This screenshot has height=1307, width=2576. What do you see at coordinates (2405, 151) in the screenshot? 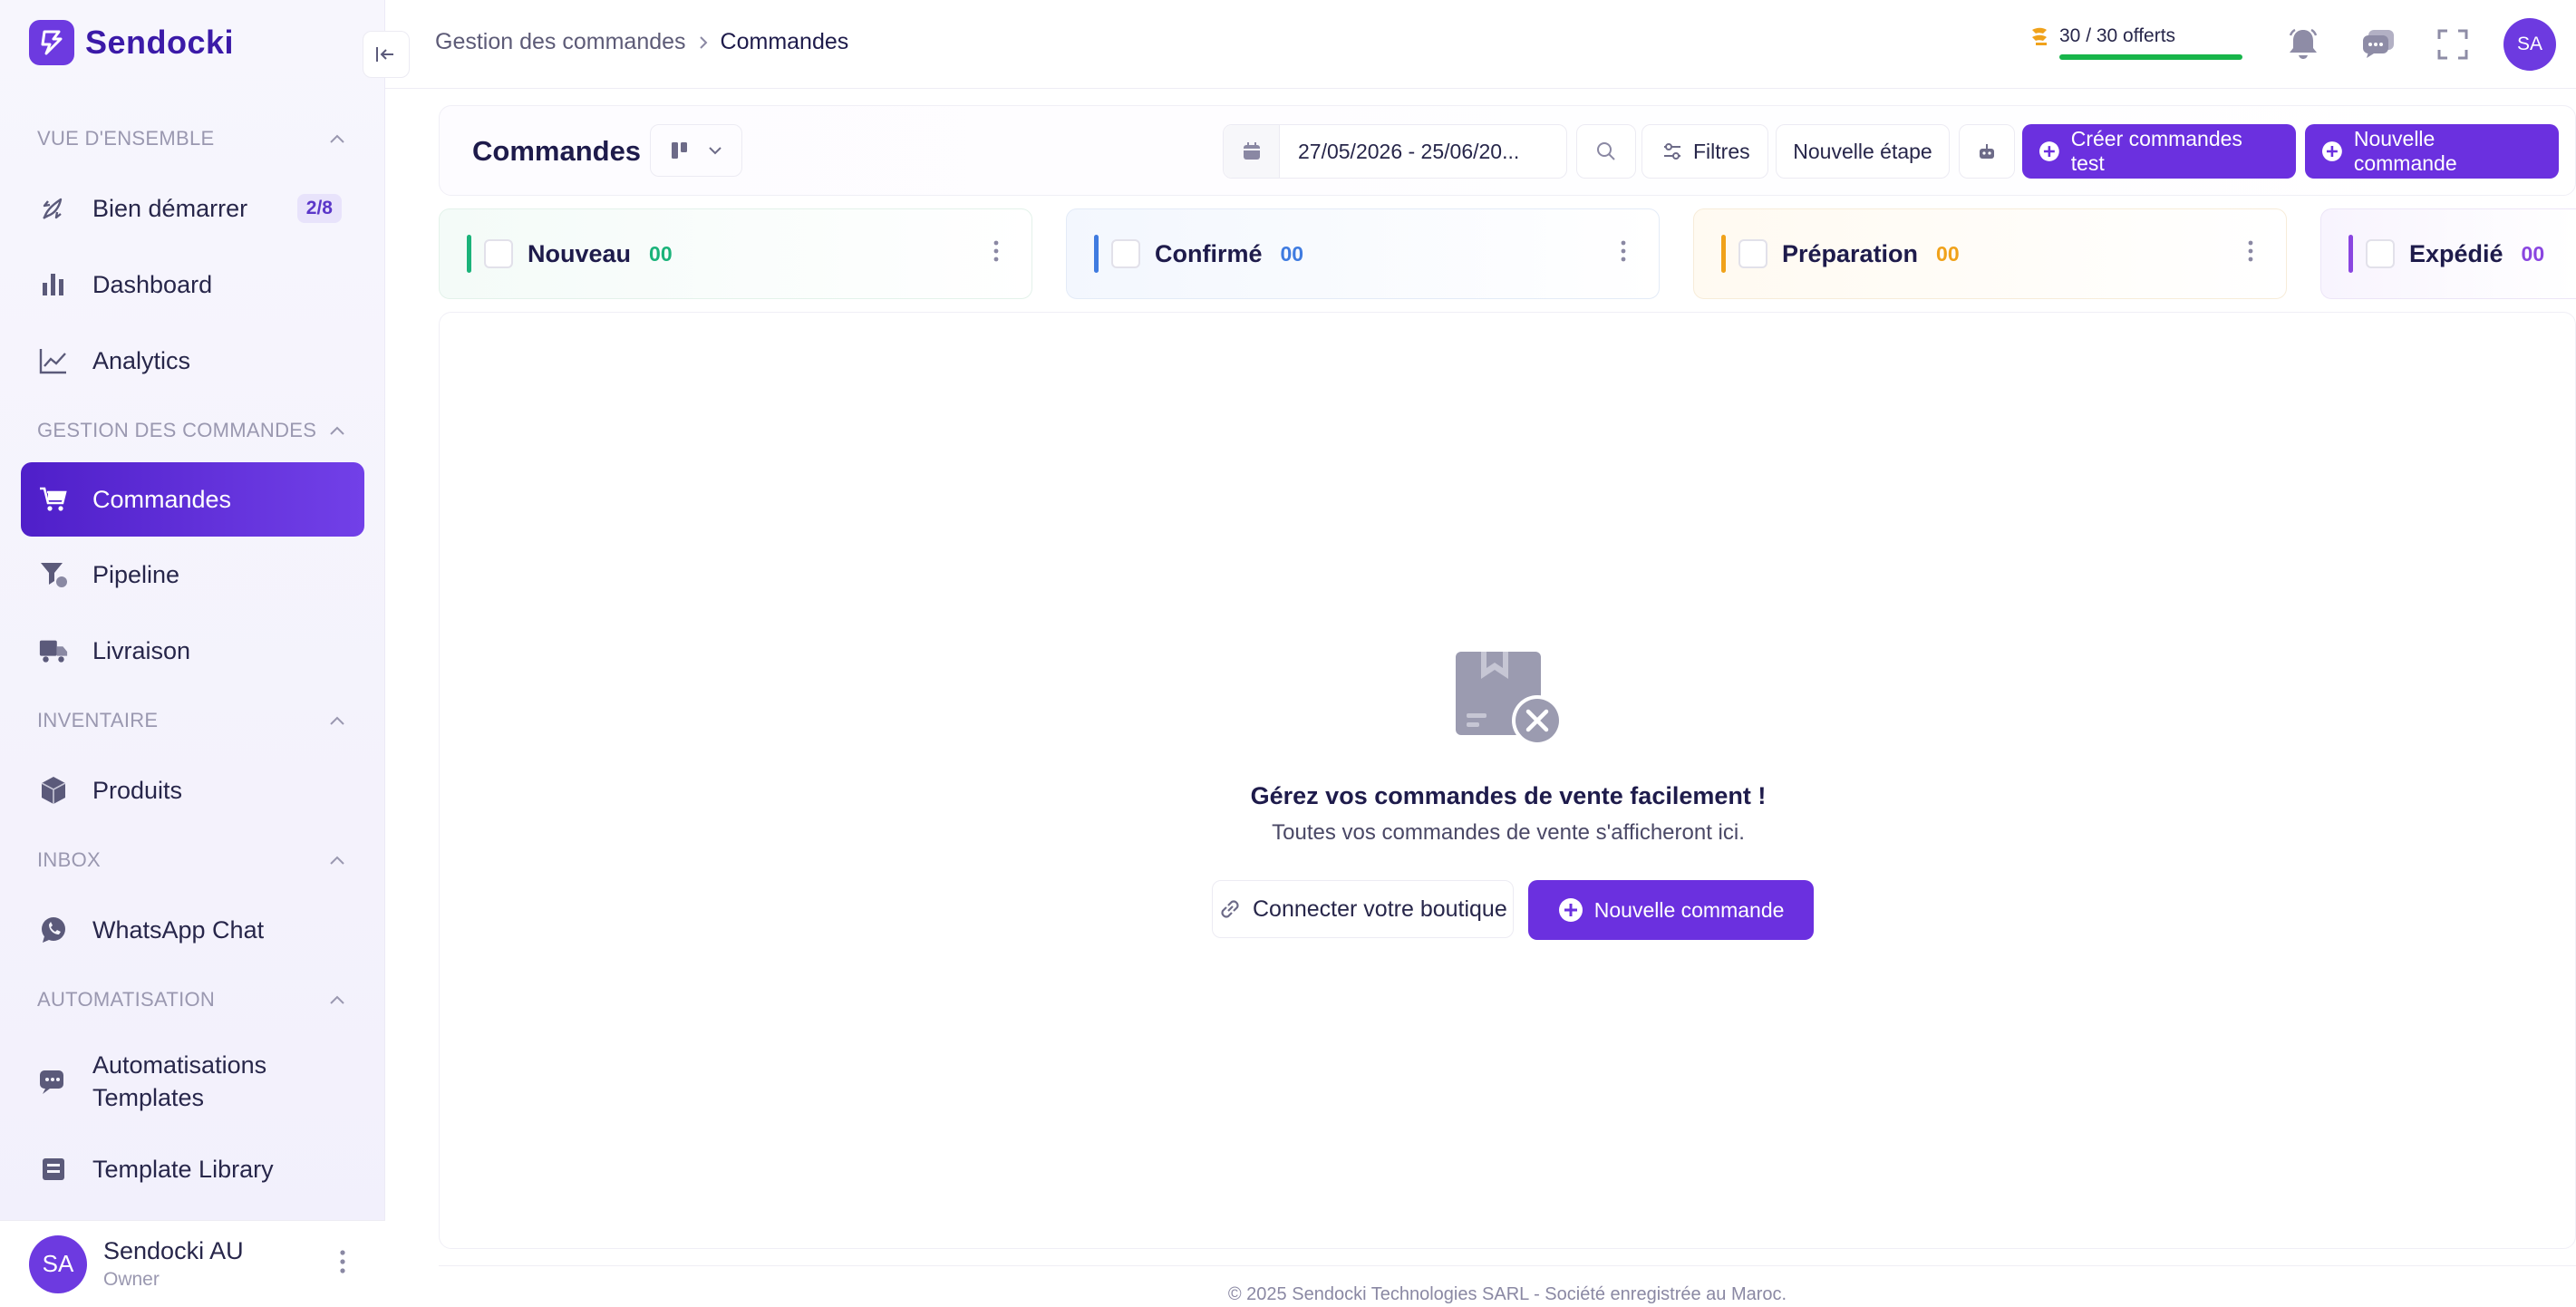
I see `new-order-label: Nouvelle commande` at bounding box center [2405, 151].